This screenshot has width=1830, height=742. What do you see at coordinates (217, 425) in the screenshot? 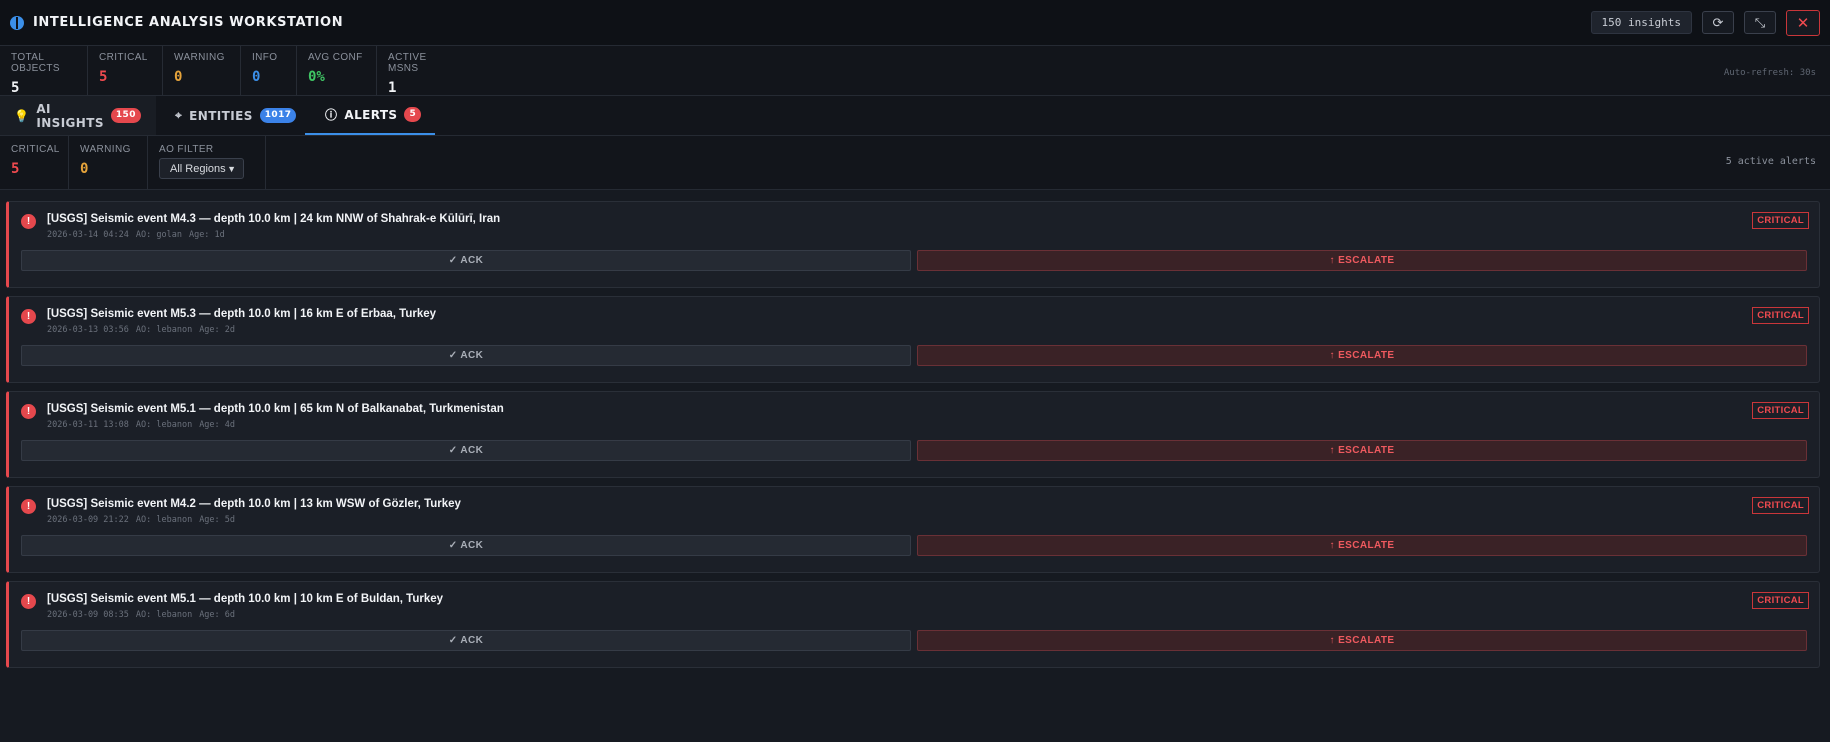
I see `alert-age: Age: 4d` at bounding box center [217, 425].